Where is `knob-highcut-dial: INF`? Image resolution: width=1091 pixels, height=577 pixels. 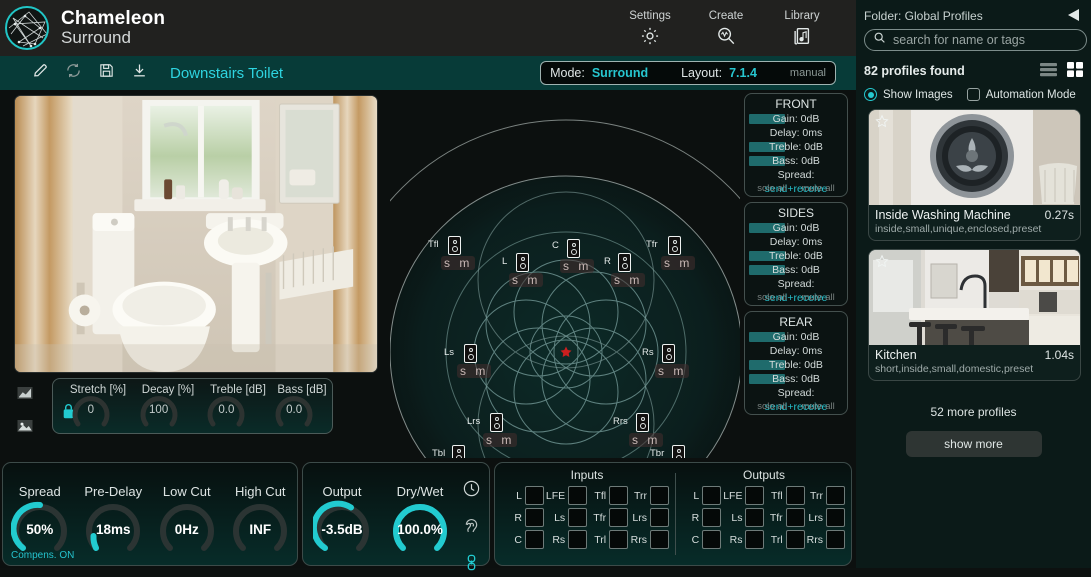 knob-highcut-dial: INF is located at coordinates (260, 529).